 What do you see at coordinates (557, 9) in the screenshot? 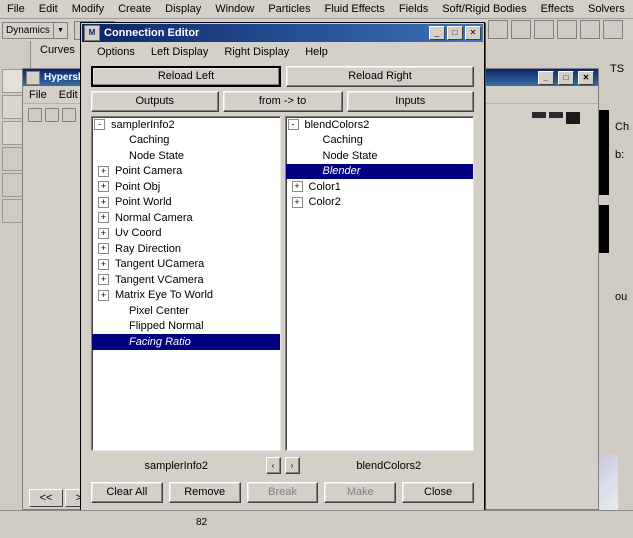
I see `menu-effects: Effects` at bounding box center [557, 9].